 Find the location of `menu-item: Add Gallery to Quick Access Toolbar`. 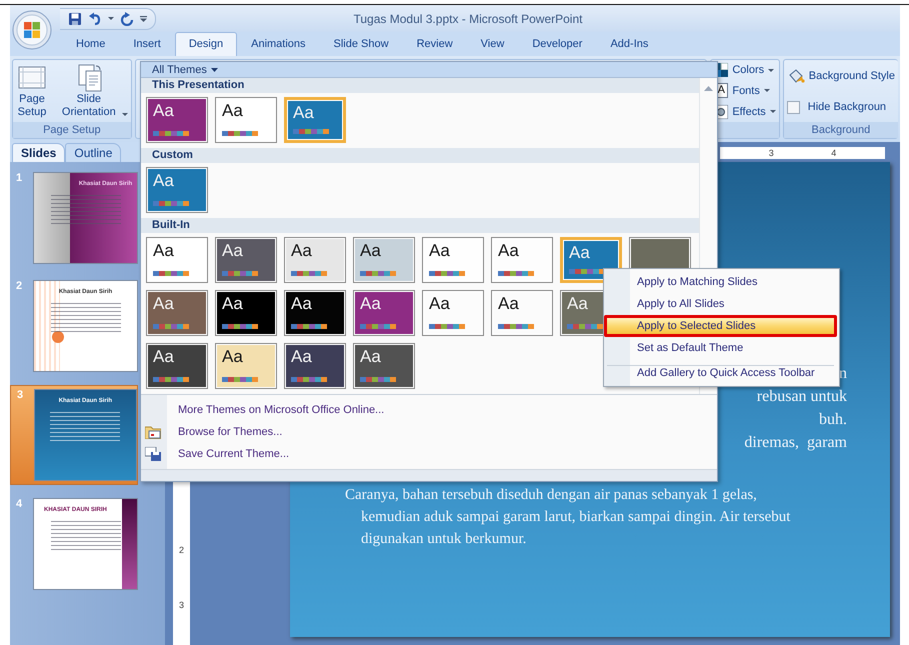

menu-item: Add Gallery to Quick Access Toolbar is located at coordinates (720, 373).